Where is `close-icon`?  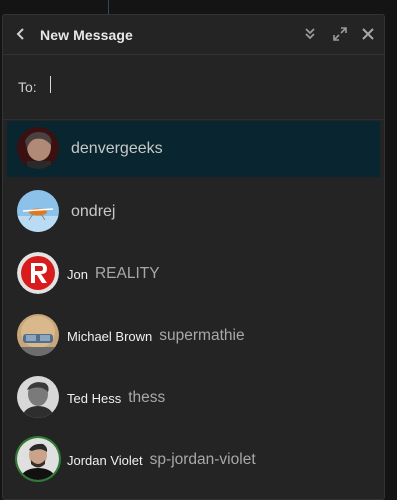 close-icon is located at coordinates (368, 34).